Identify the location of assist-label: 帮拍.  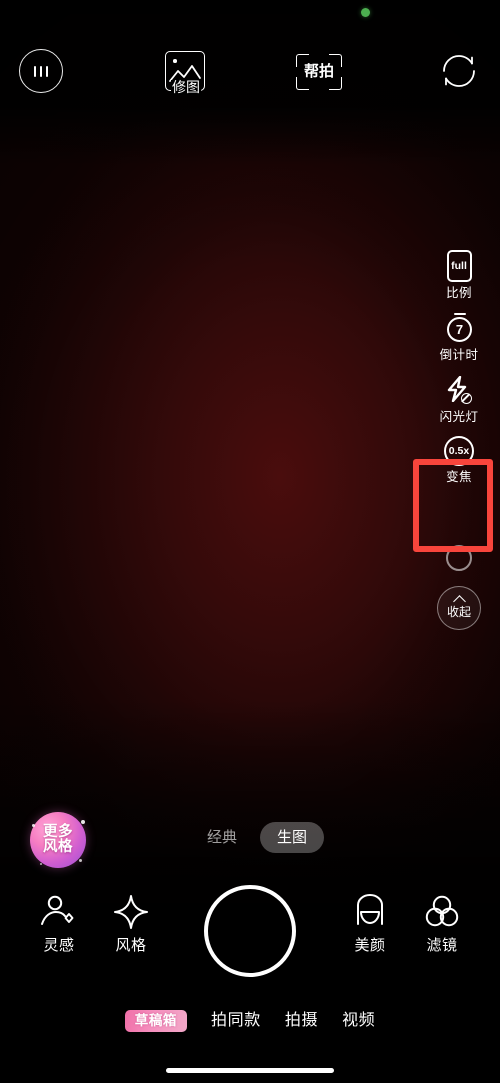
(318, 71).